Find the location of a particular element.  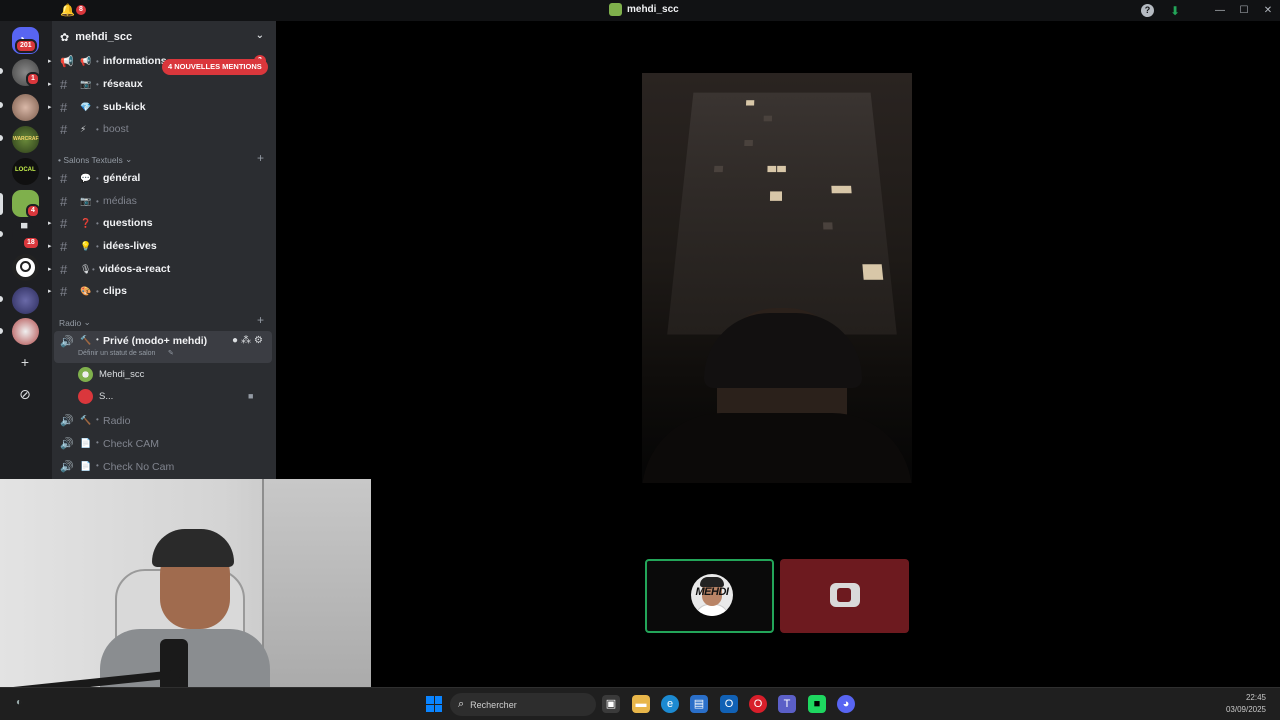

minimize-button: — is located at coordinates (1220, 10).